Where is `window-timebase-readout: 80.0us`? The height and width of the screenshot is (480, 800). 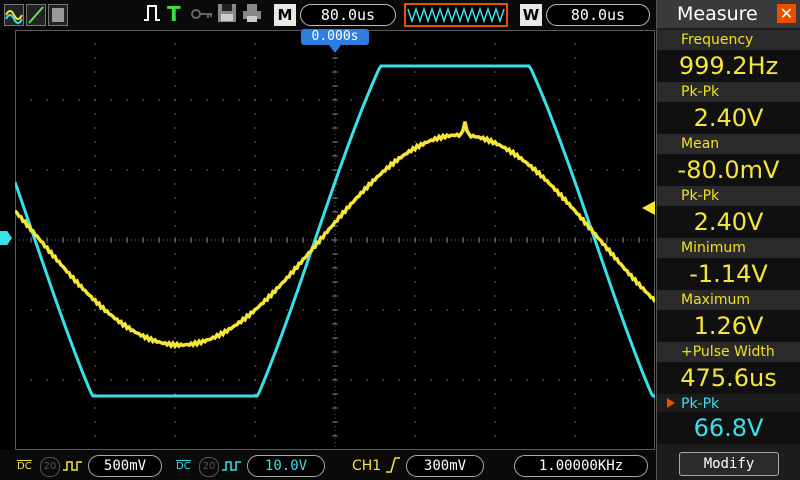 window-timebase-readout: 80.0us is located at coordinates (598, 15).